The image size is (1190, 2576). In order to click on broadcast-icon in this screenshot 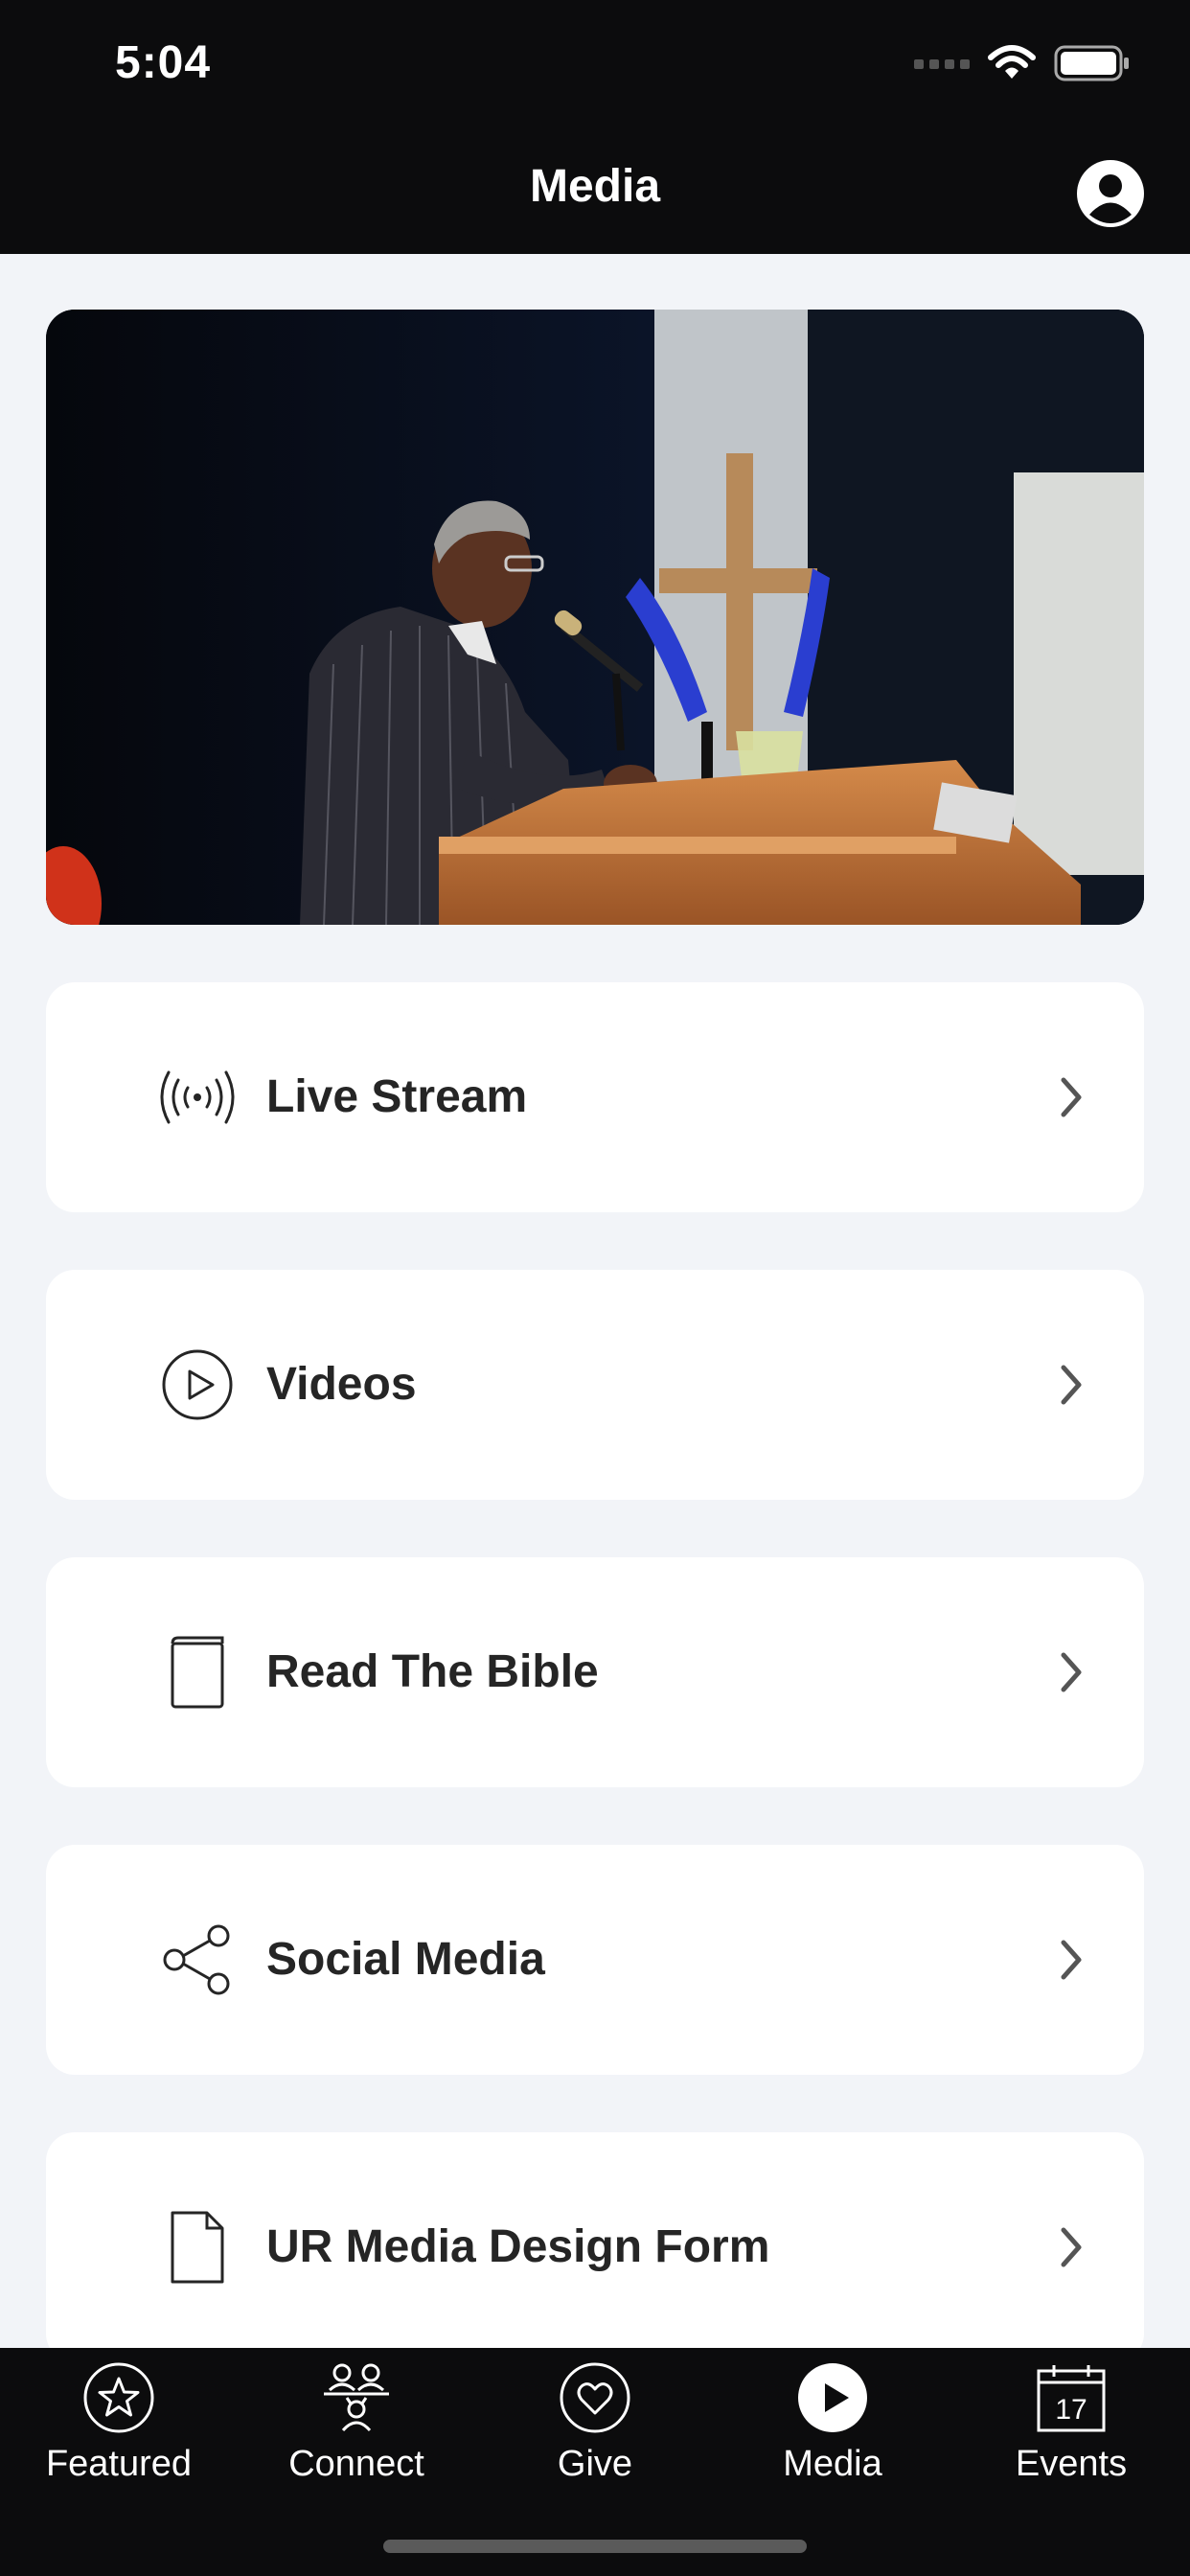, I will do `click(198, 1097)`.